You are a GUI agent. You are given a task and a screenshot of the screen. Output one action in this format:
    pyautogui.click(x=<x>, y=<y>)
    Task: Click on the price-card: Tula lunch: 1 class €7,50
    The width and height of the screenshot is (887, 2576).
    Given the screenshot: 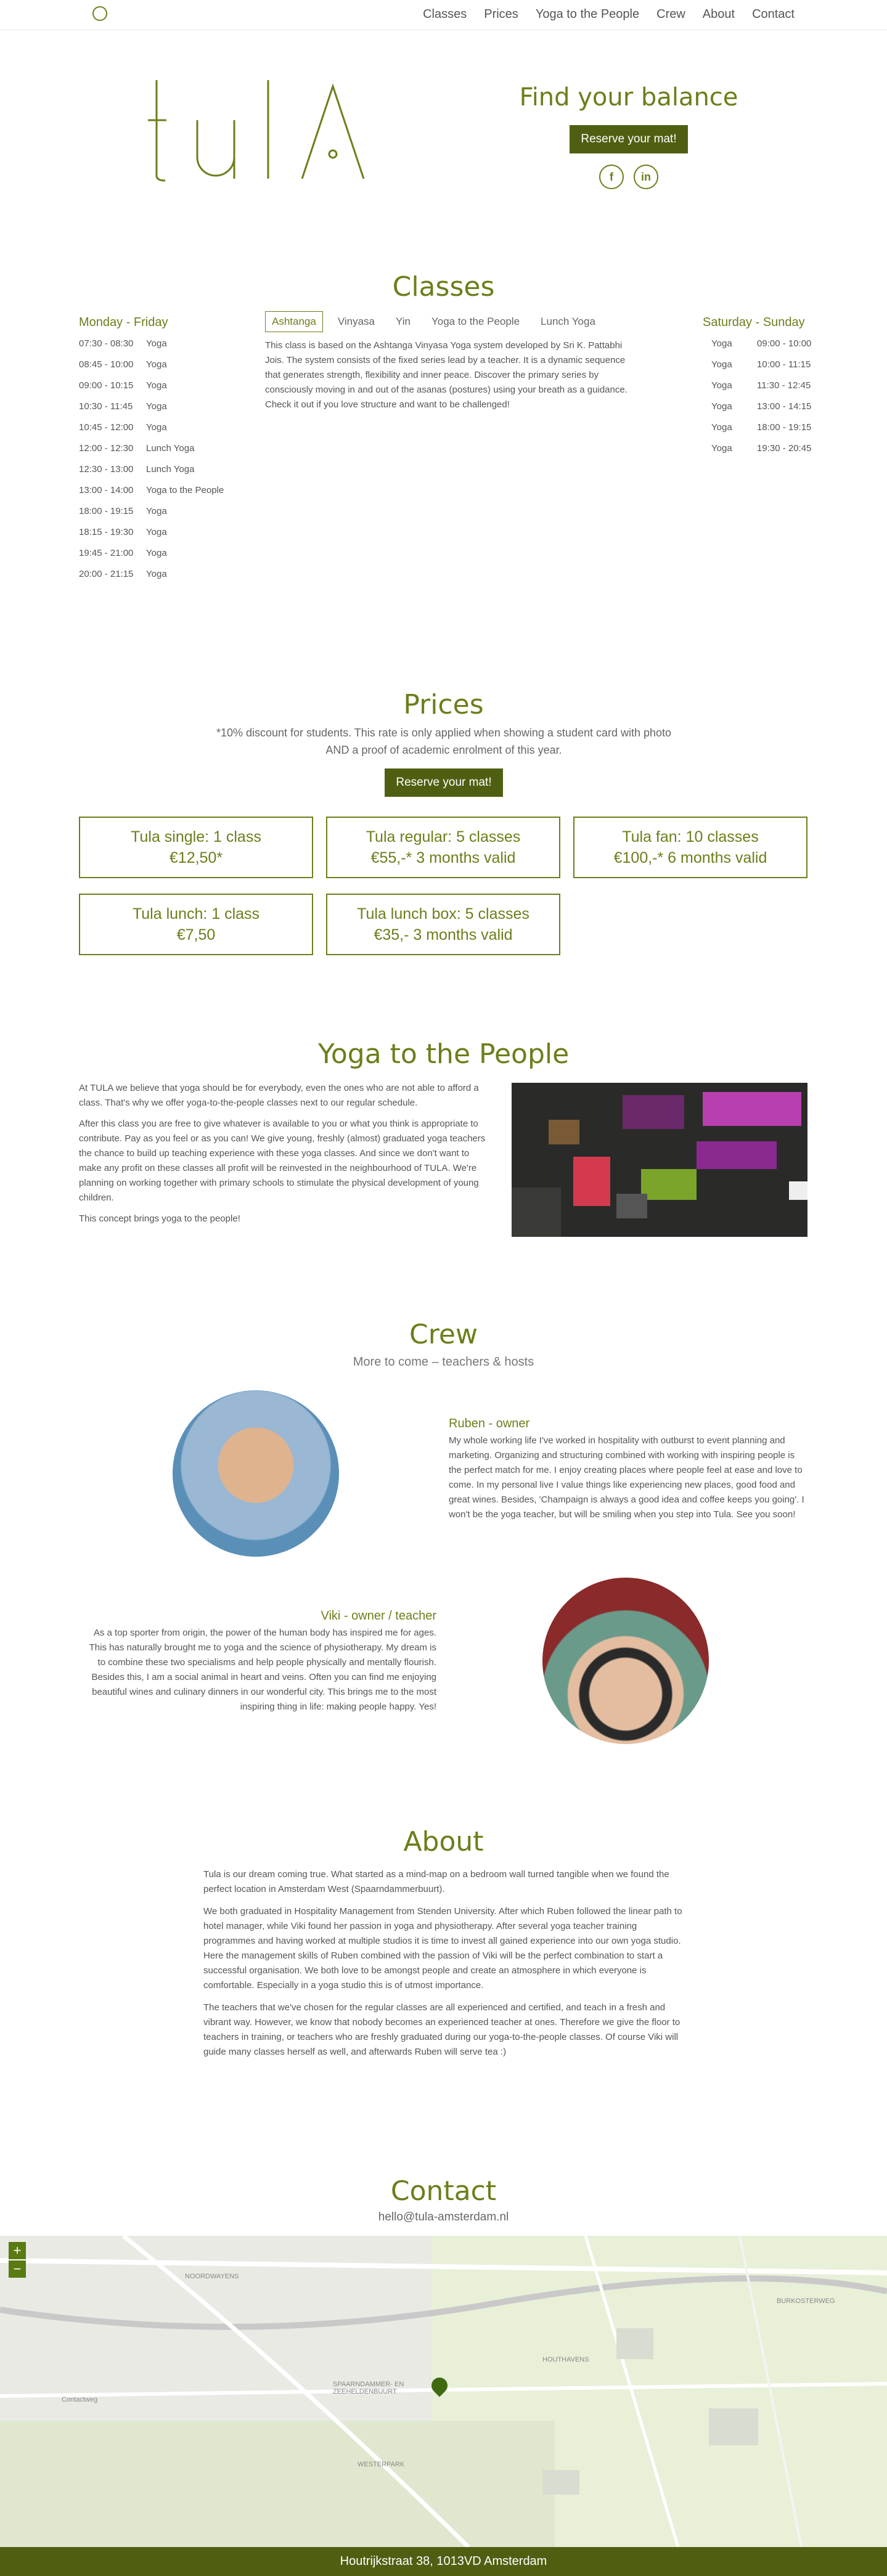 What is the action you would take?
    pyautogui.click(x=196, y=925)
    